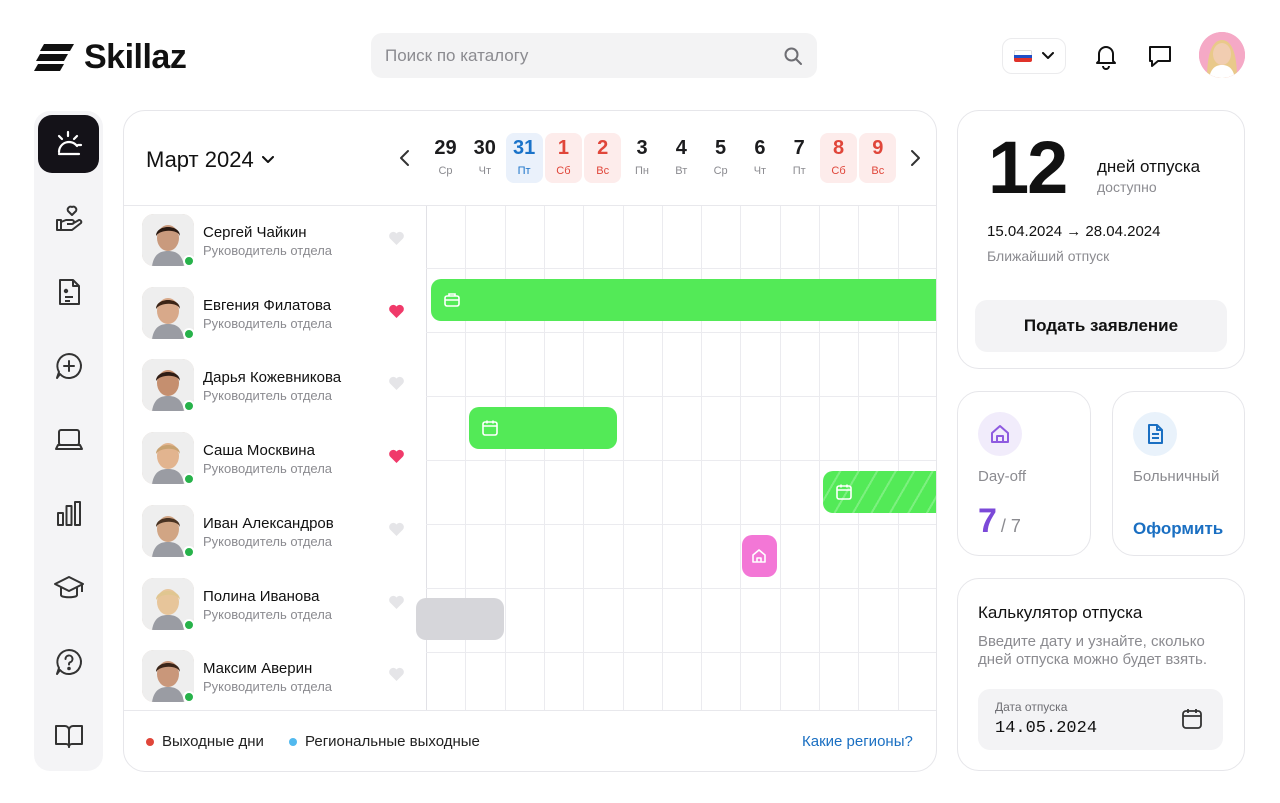 The image size is (1280, 803). I want to click on sidebar-item-requests, so click(68, 366).